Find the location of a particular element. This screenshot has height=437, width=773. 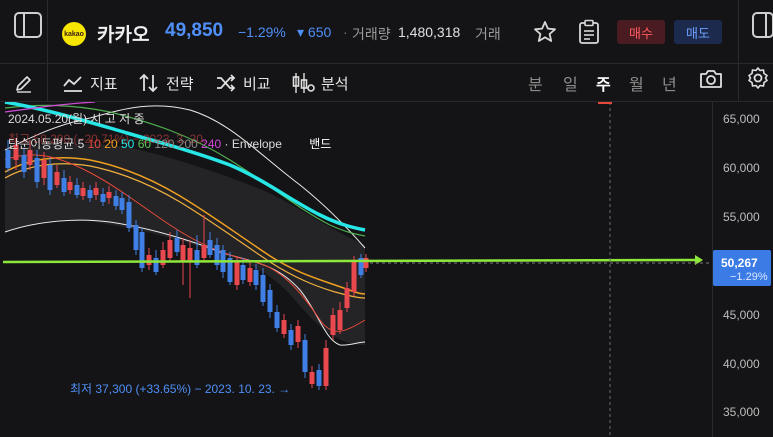

pencil-icon is located at coordinates (23, 84).